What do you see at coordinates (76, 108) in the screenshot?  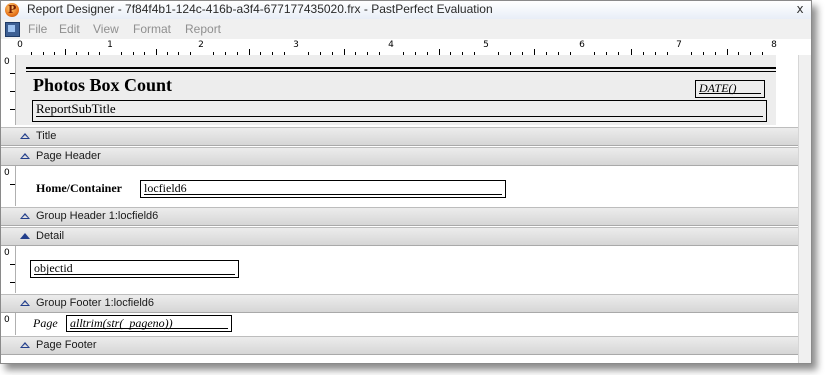 I see `report-subtitle-text: ReportSubTitle` at bounding box center [76, 108].